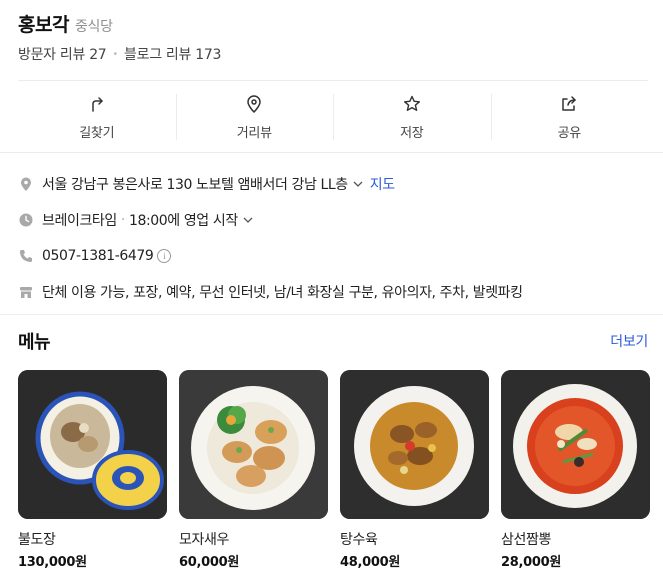  Describe the element at coordinates (26, 220) in the screenshot. I see `clock-icon` at that location.